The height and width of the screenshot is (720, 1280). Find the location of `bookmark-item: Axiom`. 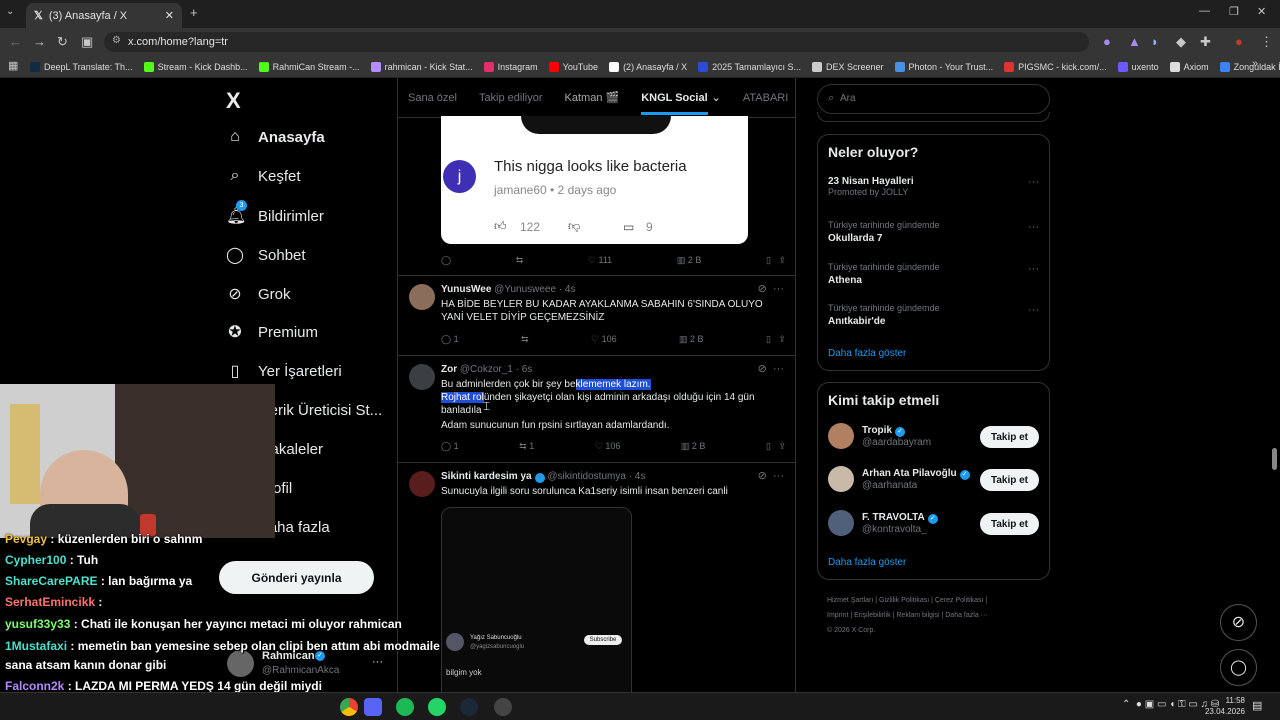

bookmark-item: Axiom is located at coordinates (1189, 66).